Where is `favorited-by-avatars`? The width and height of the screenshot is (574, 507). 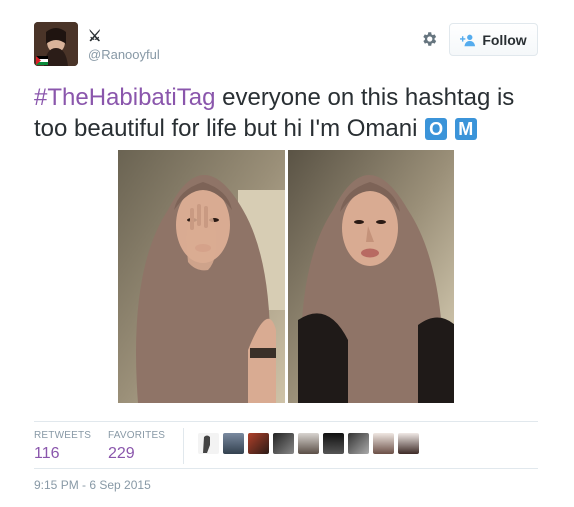
favorited-by-avatars is located at coordinates (308, 443).